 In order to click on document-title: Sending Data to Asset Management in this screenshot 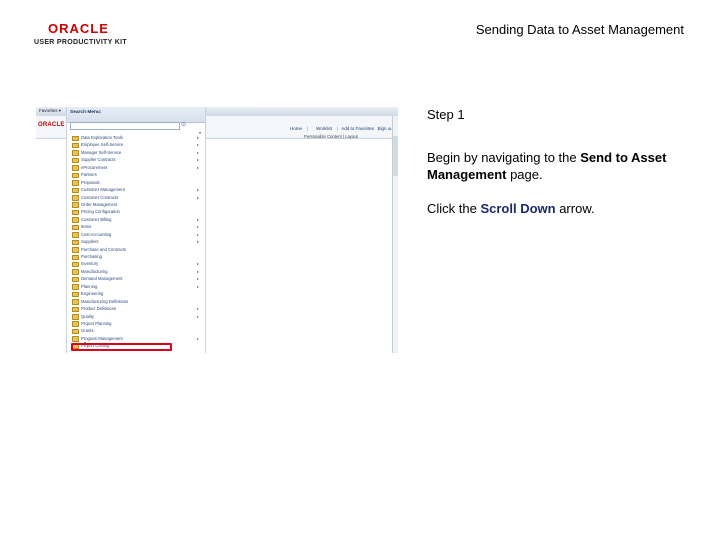, I will do `click(579, 29)`.